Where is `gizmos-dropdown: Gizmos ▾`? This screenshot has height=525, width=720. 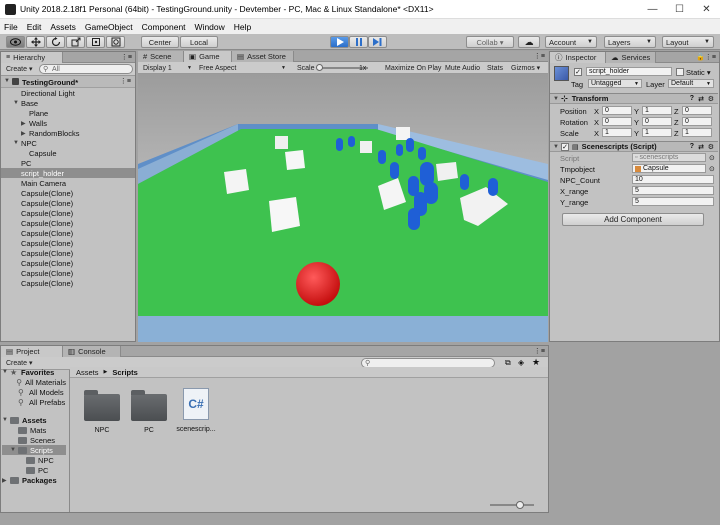
gizmos-dropdown: Gizmos ▾ is located at coordinates (525, 68).